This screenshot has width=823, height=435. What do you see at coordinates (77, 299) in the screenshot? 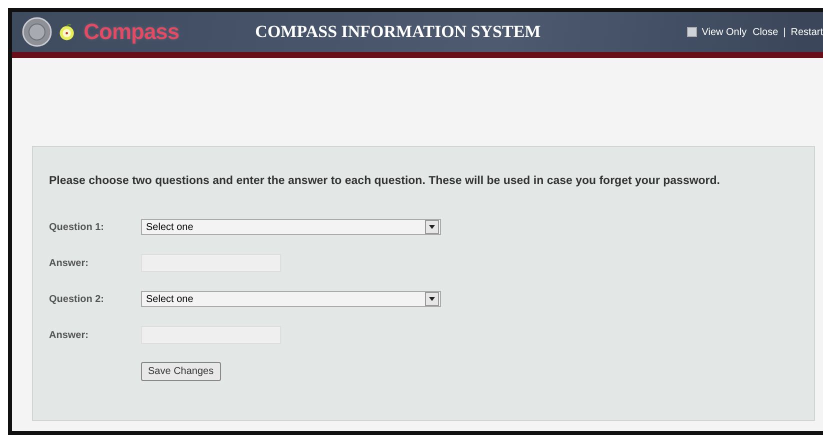
I see `field-label: Question 2:` at bounding box center [77, 299].